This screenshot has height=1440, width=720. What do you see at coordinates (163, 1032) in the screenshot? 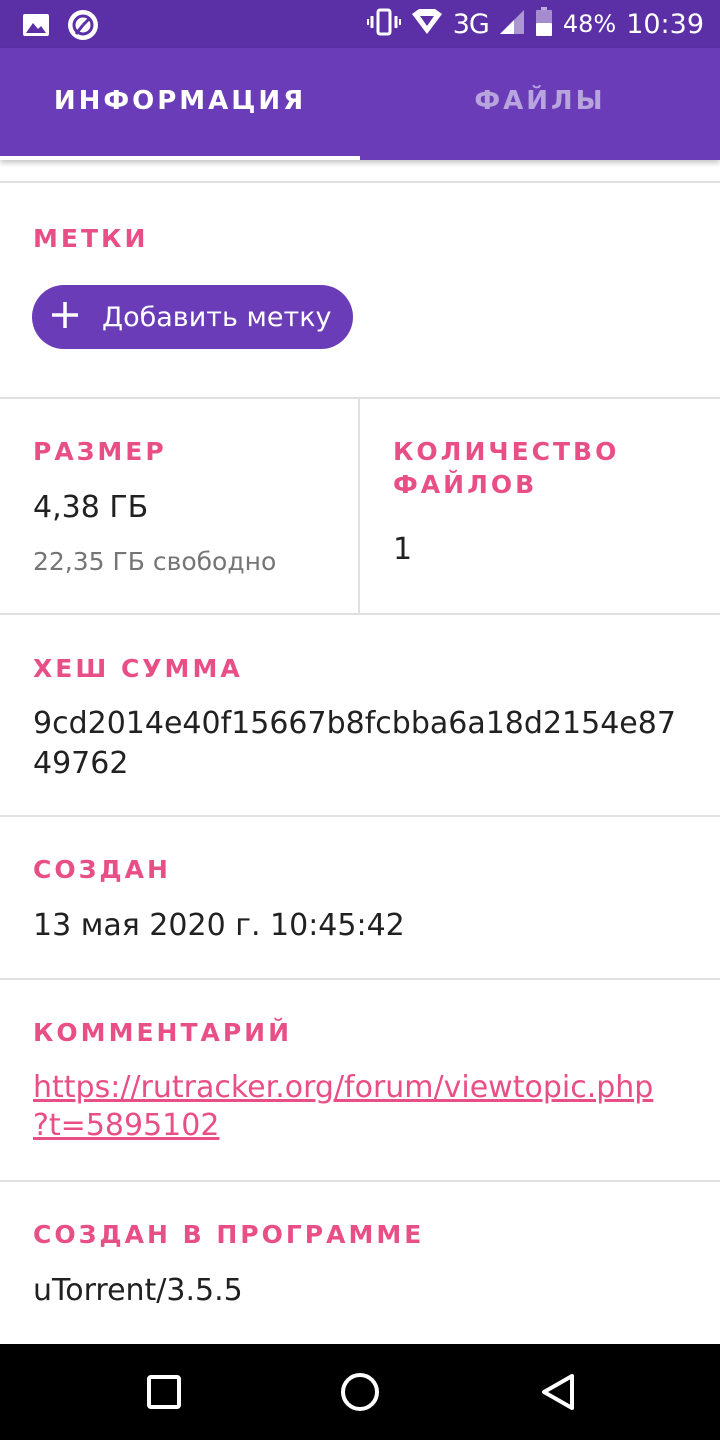
I see `comment-title: КОММЕНТАРИЙ` at bounding box center [163, 1032].